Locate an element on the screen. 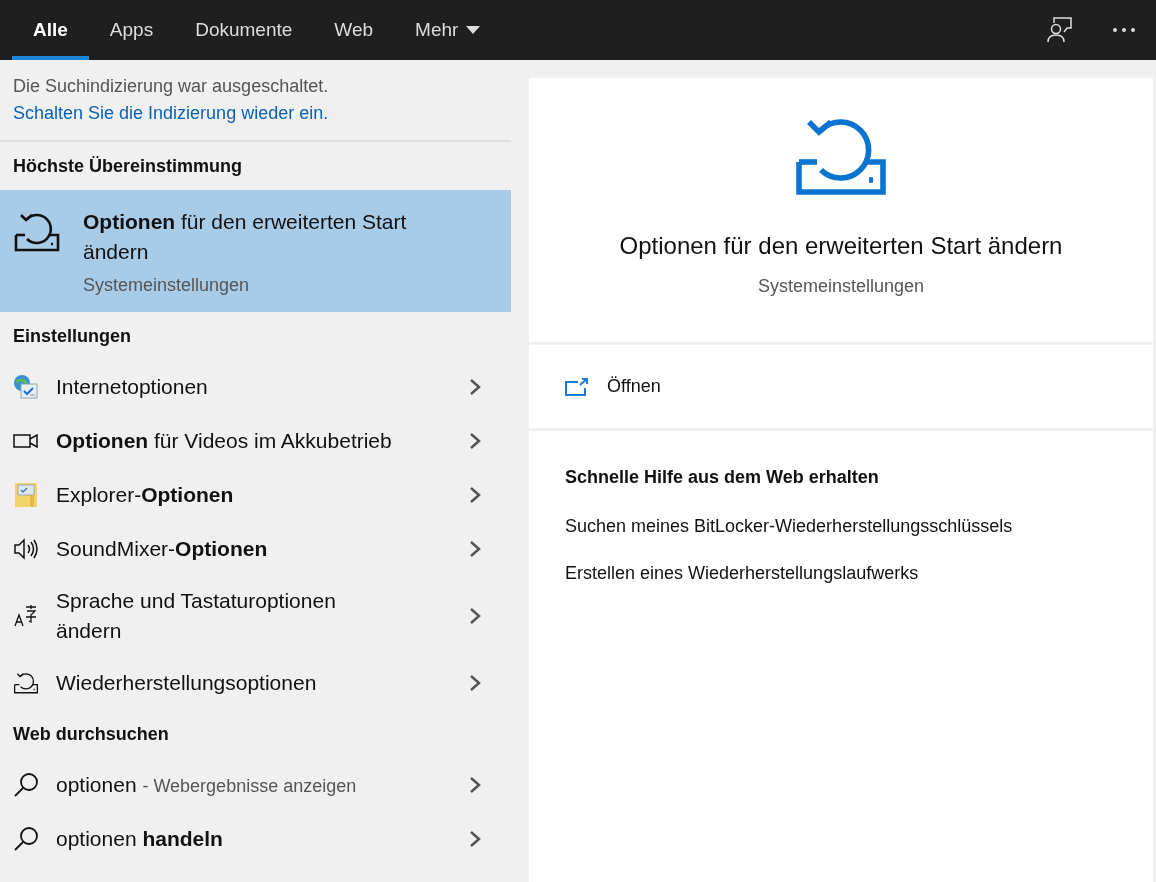 The image size is (1156, 882). result-category: Systemeinstellungen is located at coordinates (167, 285).